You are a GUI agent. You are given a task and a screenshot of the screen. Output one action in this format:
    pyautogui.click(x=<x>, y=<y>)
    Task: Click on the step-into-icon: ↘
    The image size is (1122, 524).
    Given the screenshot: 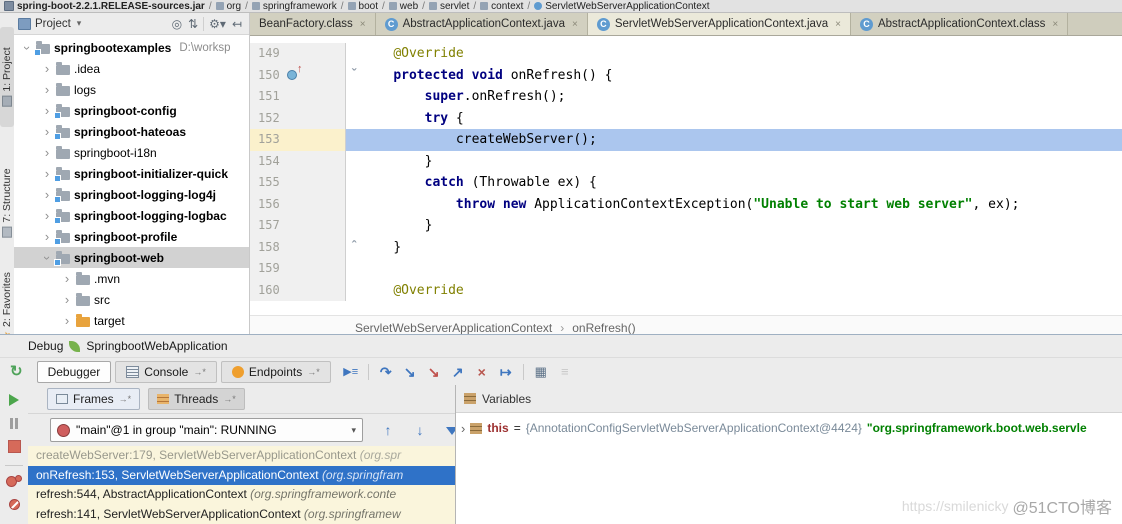 What is the action you would take?
    pyautogui.click(x=410, y=372)
    